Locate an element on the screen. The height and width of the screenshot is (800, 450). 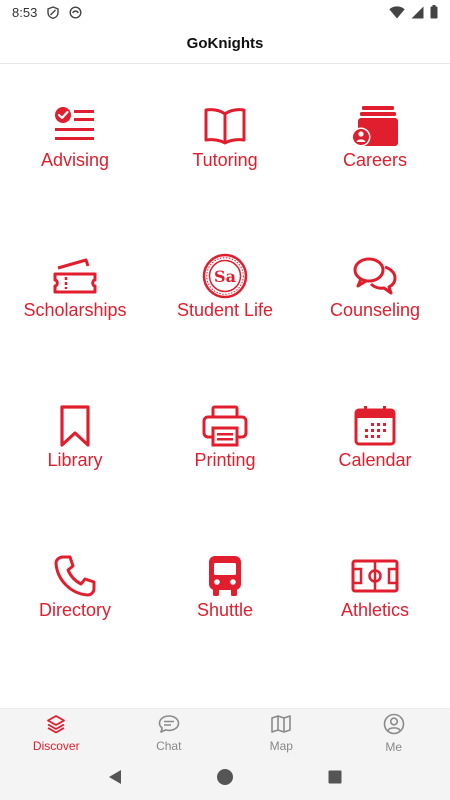
tile-student-life: Sa Student Life is located at coordinates (225, 289).